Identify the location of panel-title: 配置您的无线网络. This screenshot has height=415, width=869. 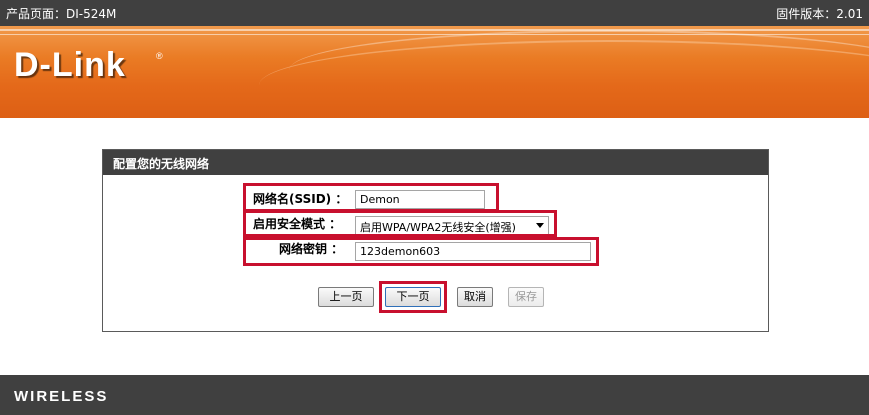
(435, 162).